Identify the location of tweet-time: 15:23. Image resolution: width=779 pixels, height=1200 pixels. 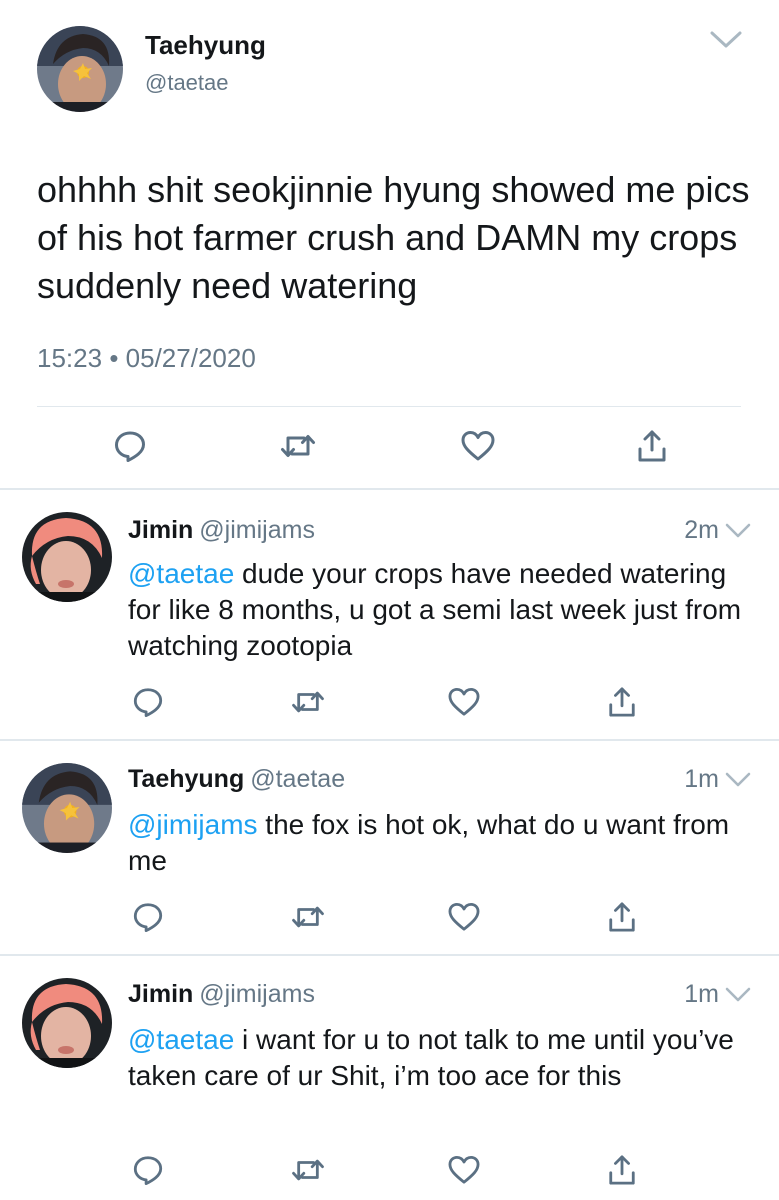
(70, 358).